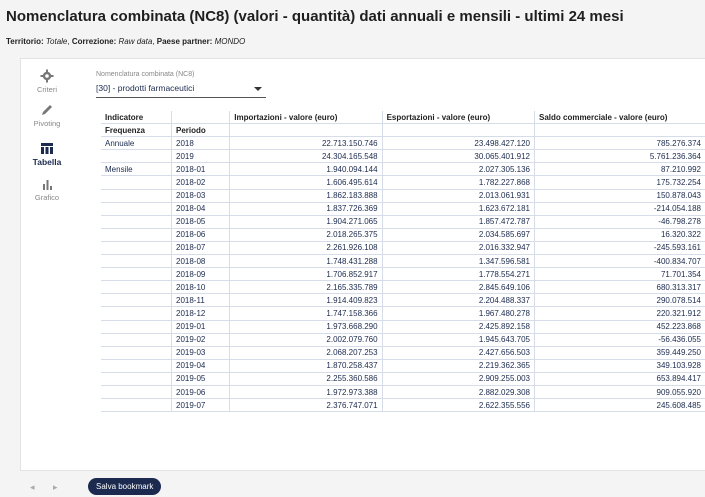 The image size is (705, 497). Describe the element at coordinates (306, 405) in the screenshot. I see `importazioni-cell: 2.376.747.071` at that location.